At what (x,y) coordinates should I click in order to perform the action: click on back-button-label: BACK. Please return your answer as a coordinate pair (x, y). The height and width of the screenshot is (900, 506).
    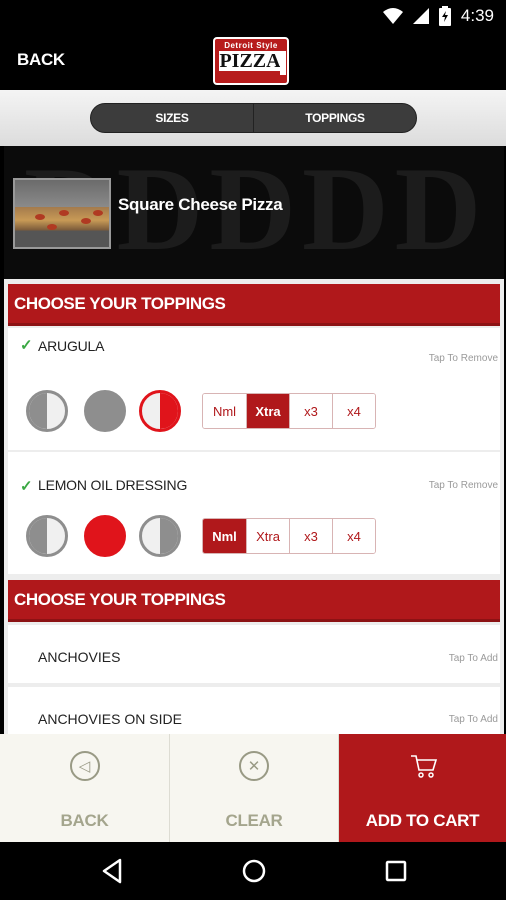
    Looking at the image, I should click on (84, 820).